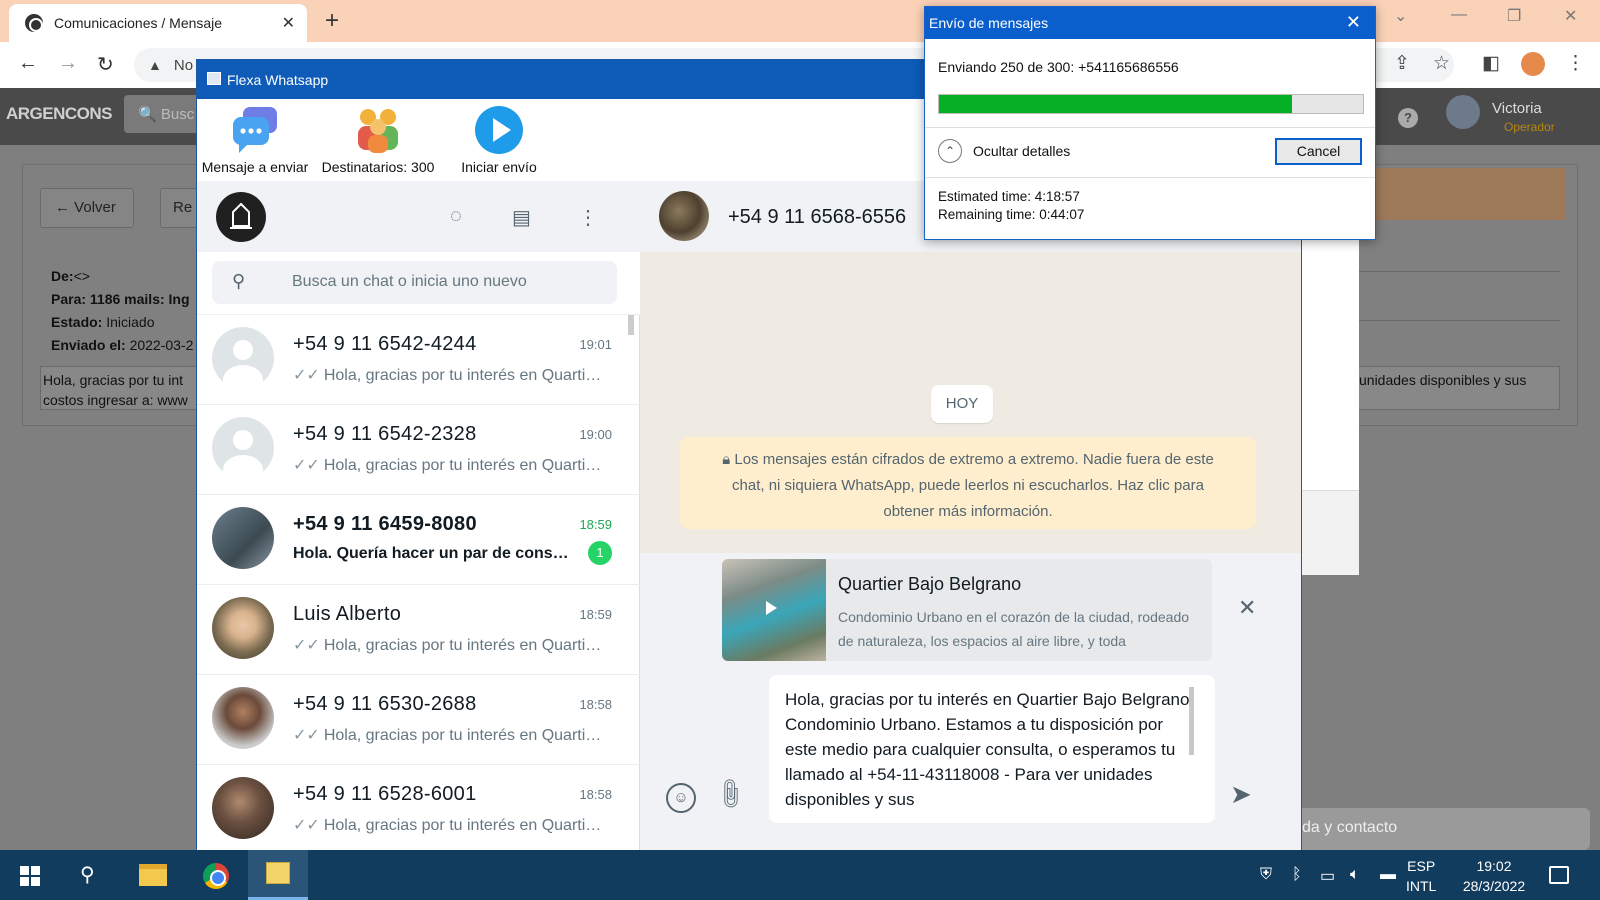  I want to click on meta-estado-value: Iniciado, so click(130, 322).